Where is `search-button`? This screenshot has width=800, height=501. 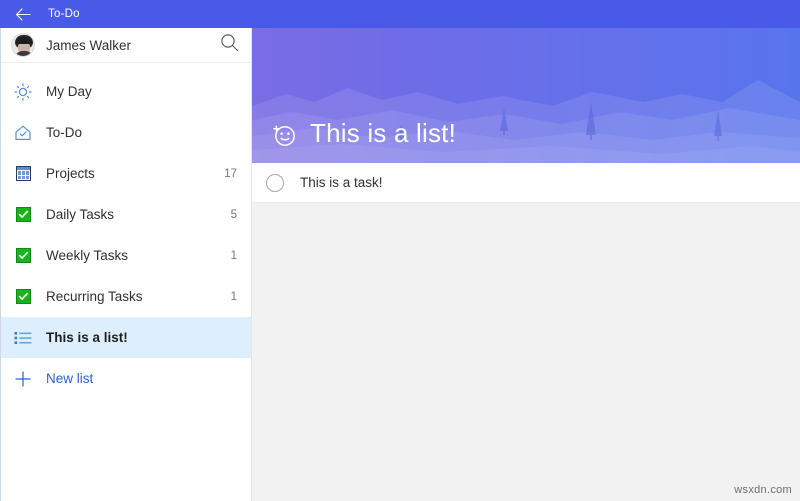 search-button is located at coordinates (229, 45).